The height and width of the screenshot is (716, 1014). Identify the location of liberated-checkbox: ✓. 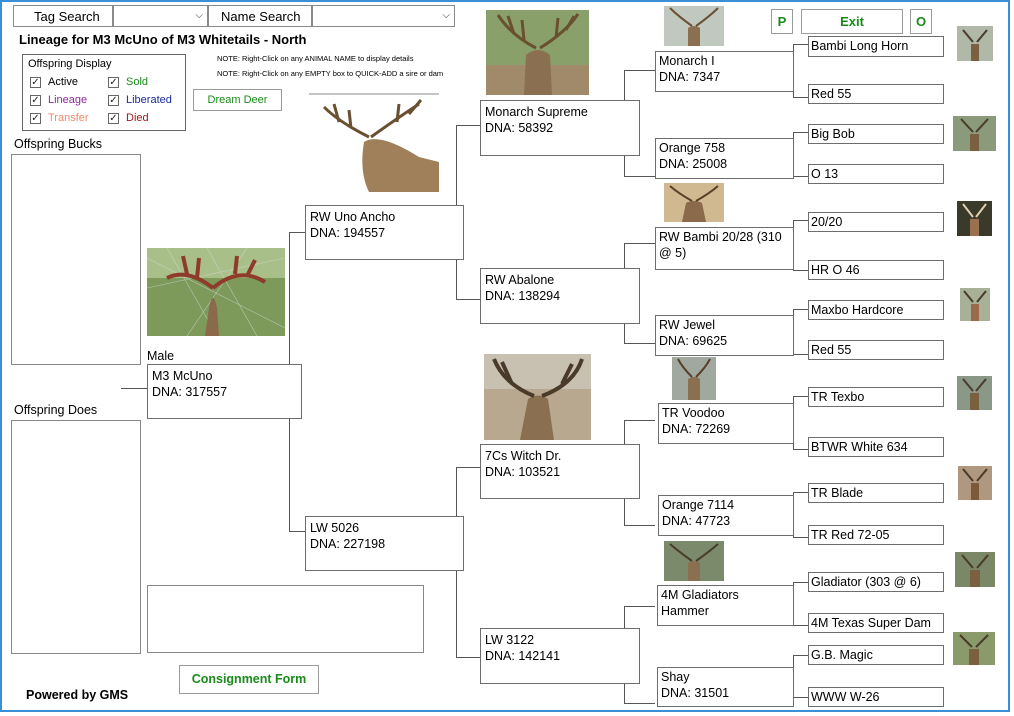
(113, 100).